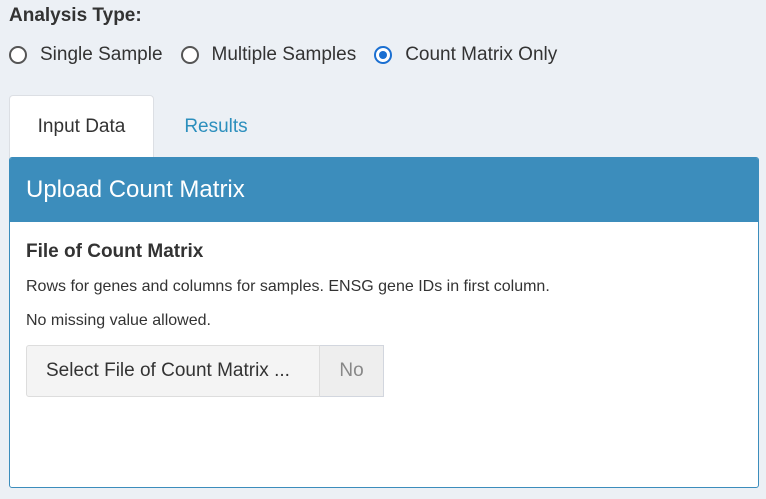  What do you see at coordinates (352, 371) in the screenshot?
I see `file-status-field: No` at bounding box center [352, 371].